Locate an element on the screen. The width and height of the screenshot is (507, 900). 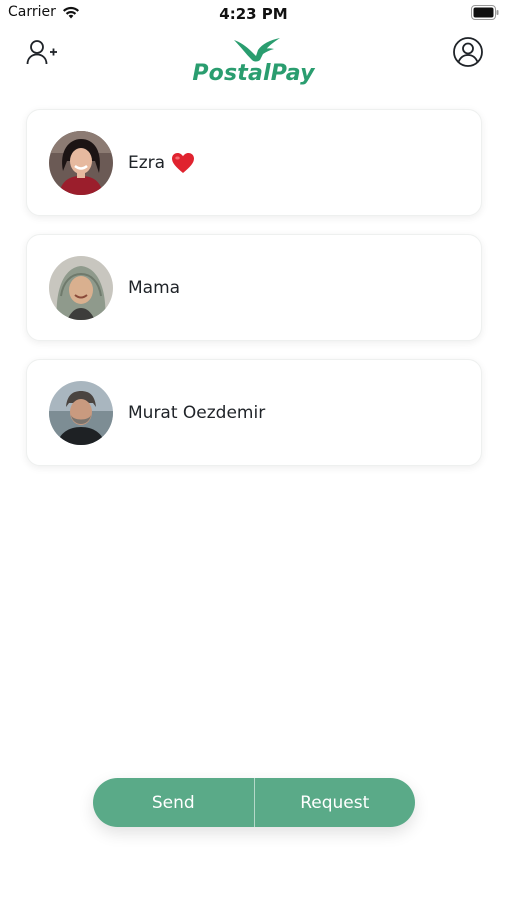
woman-headscarf-avatar-image is located at coordinates (81, 287).